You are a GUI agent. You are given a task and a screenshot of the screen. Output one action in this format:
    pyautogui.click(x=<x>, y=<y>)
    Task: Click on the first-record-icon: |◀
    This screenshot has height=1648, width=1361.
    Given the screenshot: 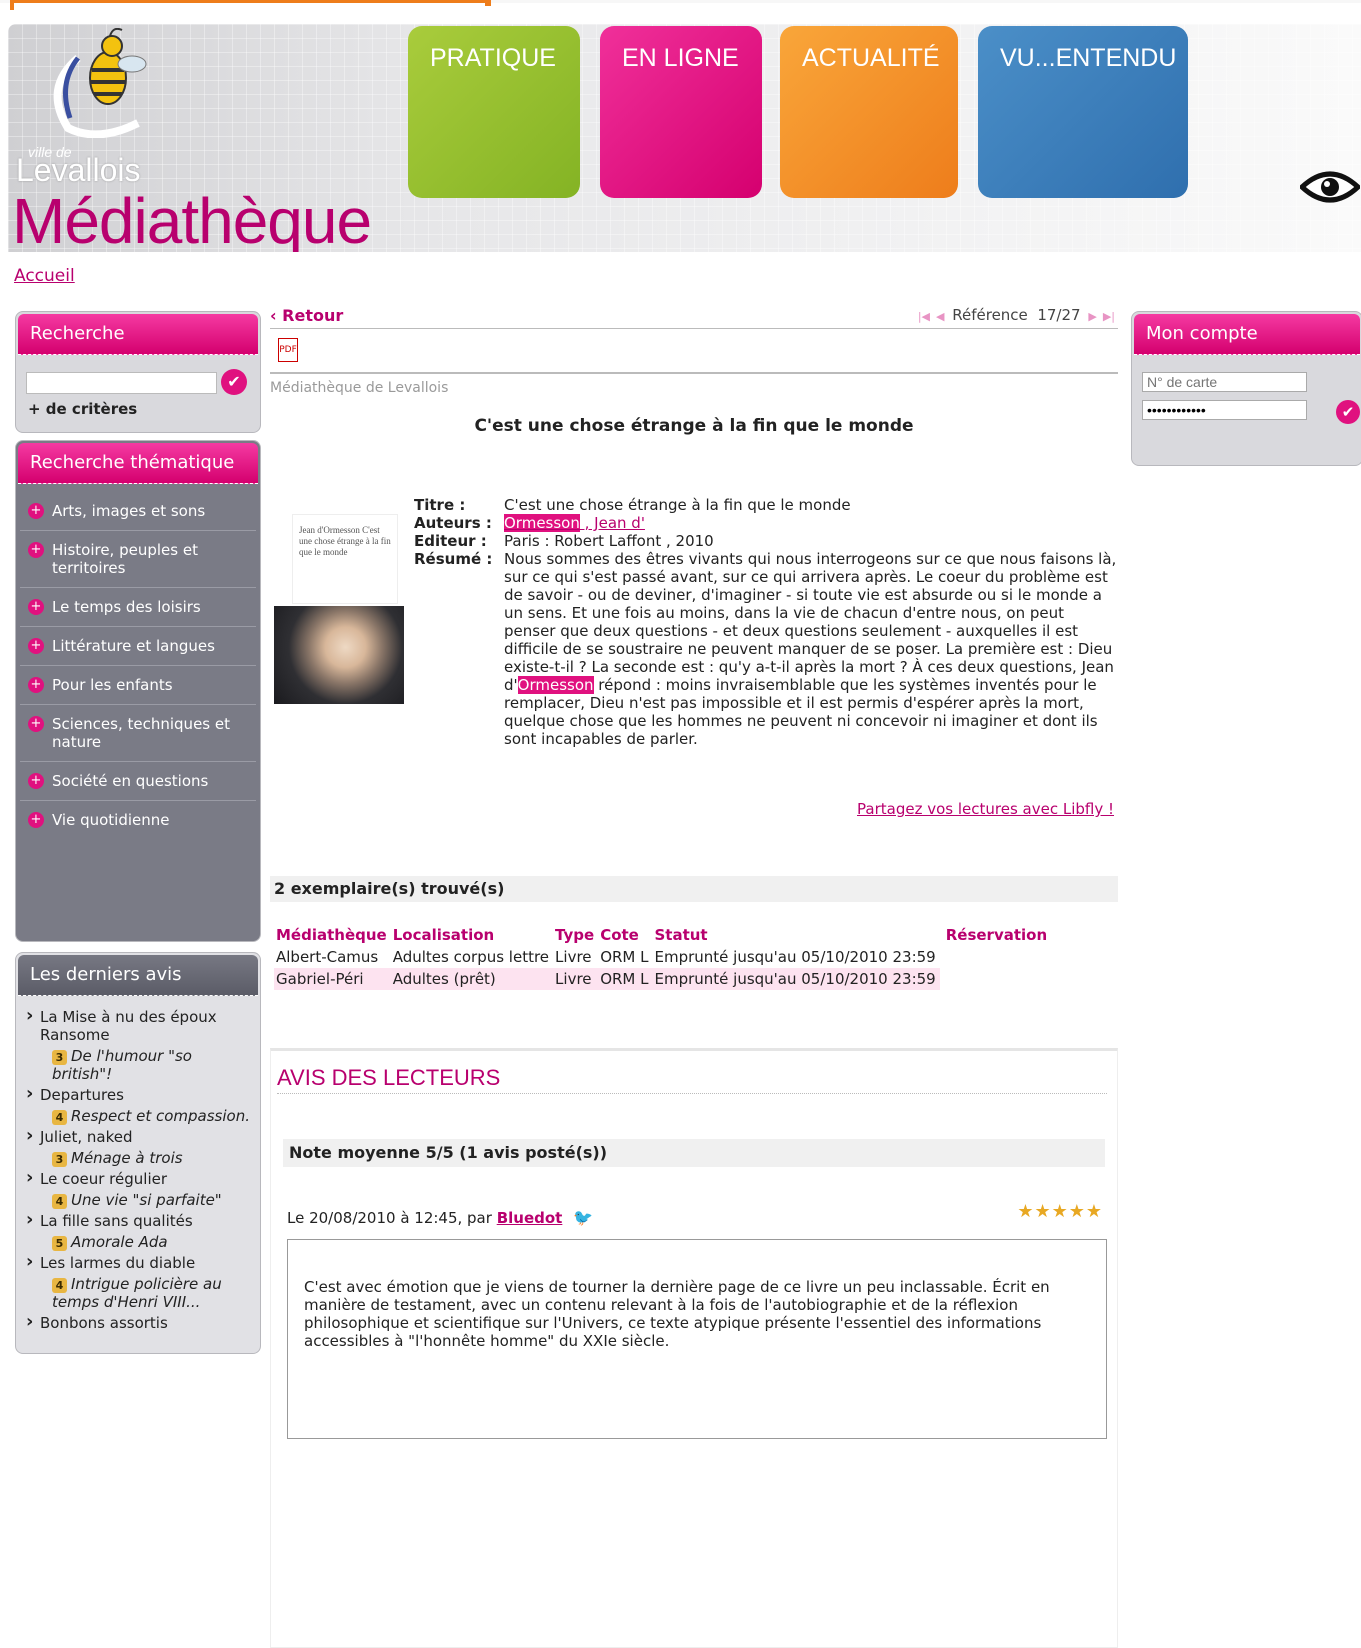 What is the action you would take?
    pyautogui.click(x=924, y=316)
    